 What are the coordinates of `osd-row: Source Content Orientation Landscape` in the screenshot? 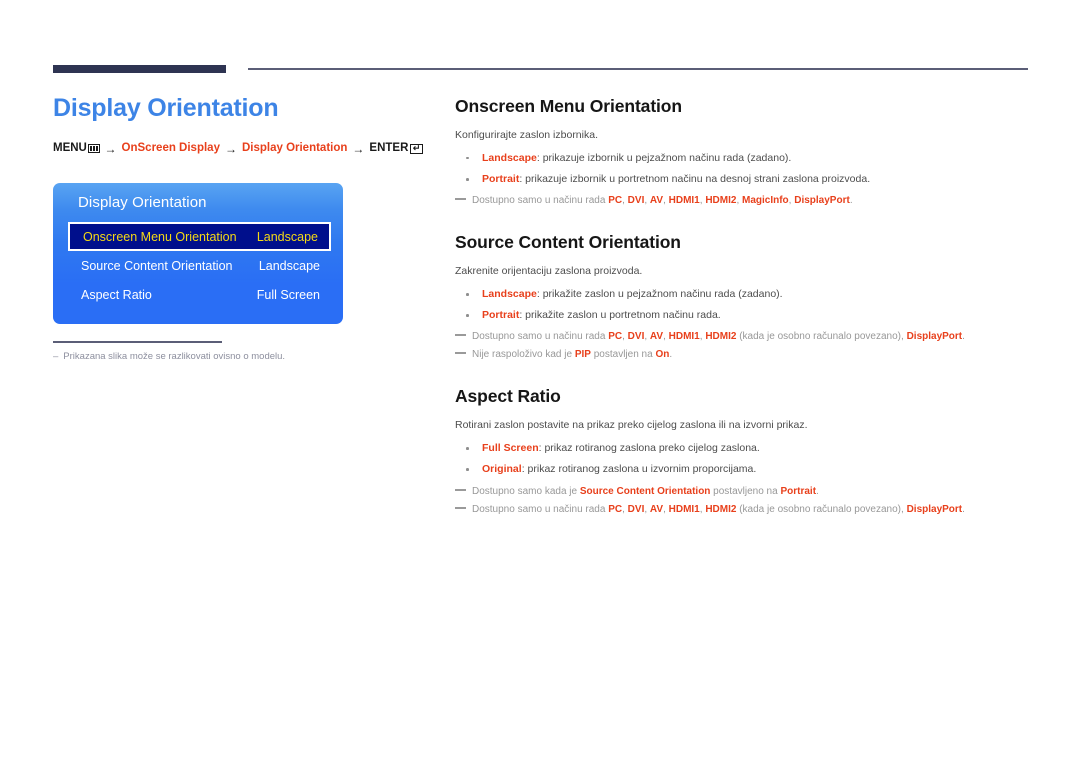 It's located at (199, 265).